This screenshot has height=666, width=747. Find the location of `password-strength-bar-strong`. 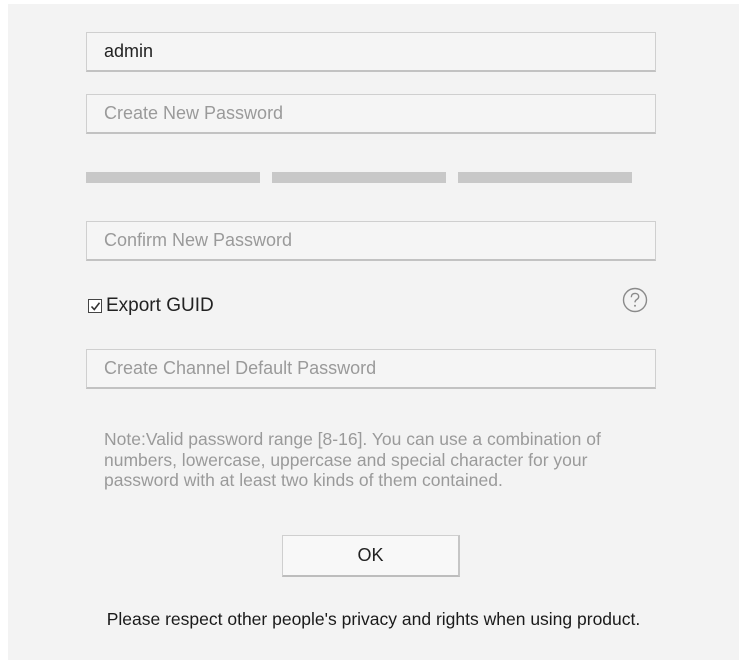

password-strength-bar-strong is located at coordinates (545, 177).